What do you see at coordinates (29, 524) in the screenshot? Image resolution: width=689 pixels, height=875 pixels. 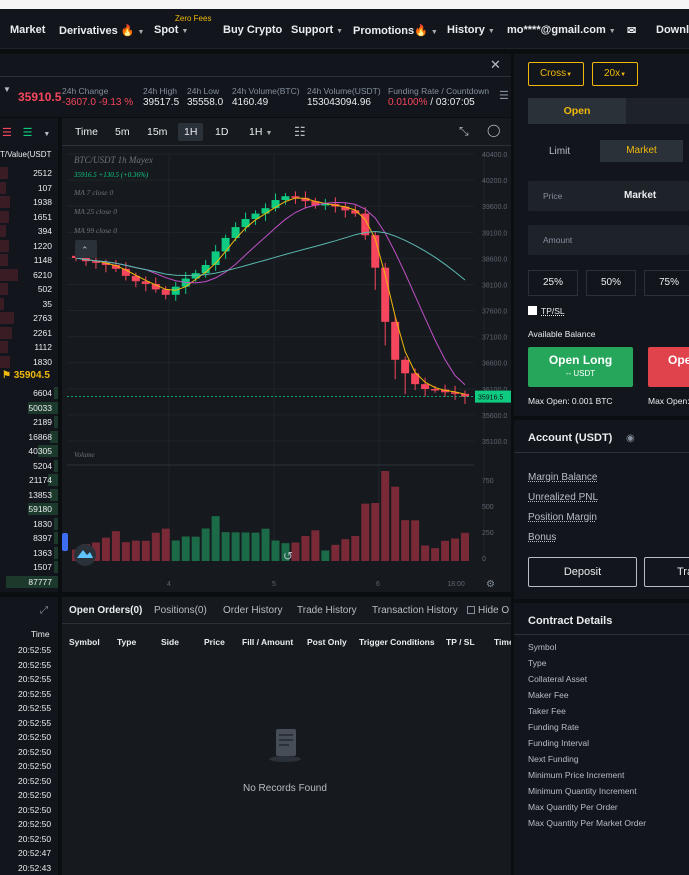 I see `bid-row: 1830` at bounding box center [29, 524].